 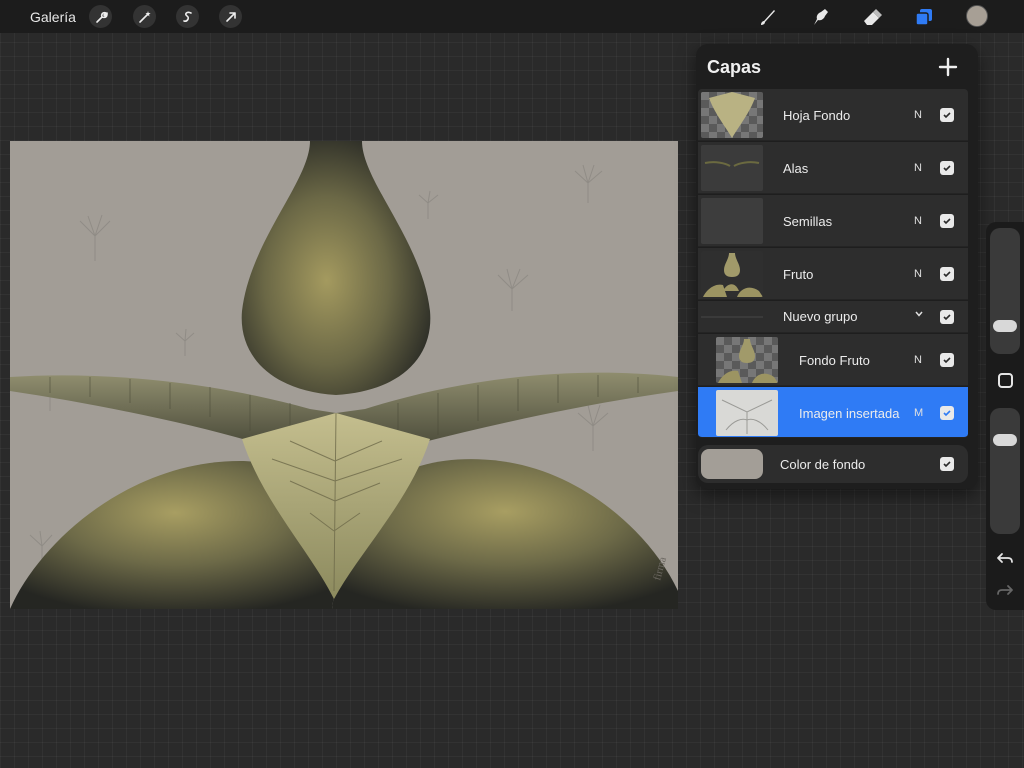 What do you see at coordinates (1005, 471) in the screenshot?
I see `opacity-slider` at bounding box center [1005, 471].